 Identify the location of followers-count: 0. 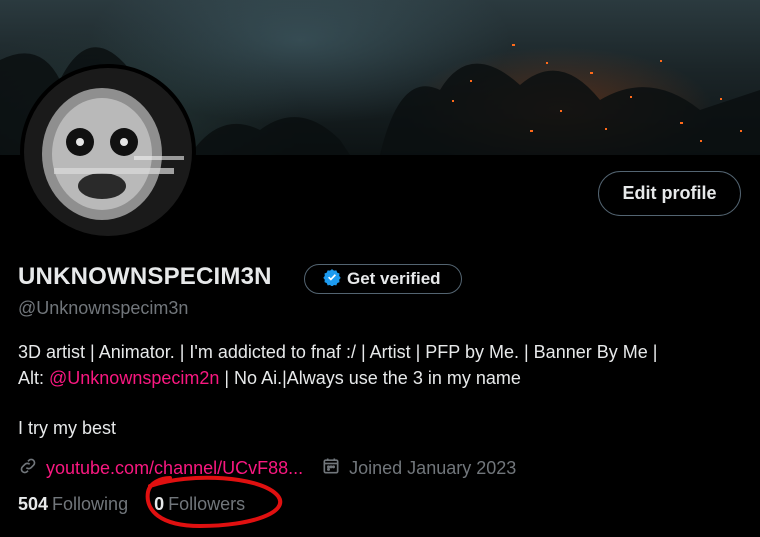
(159, 504).